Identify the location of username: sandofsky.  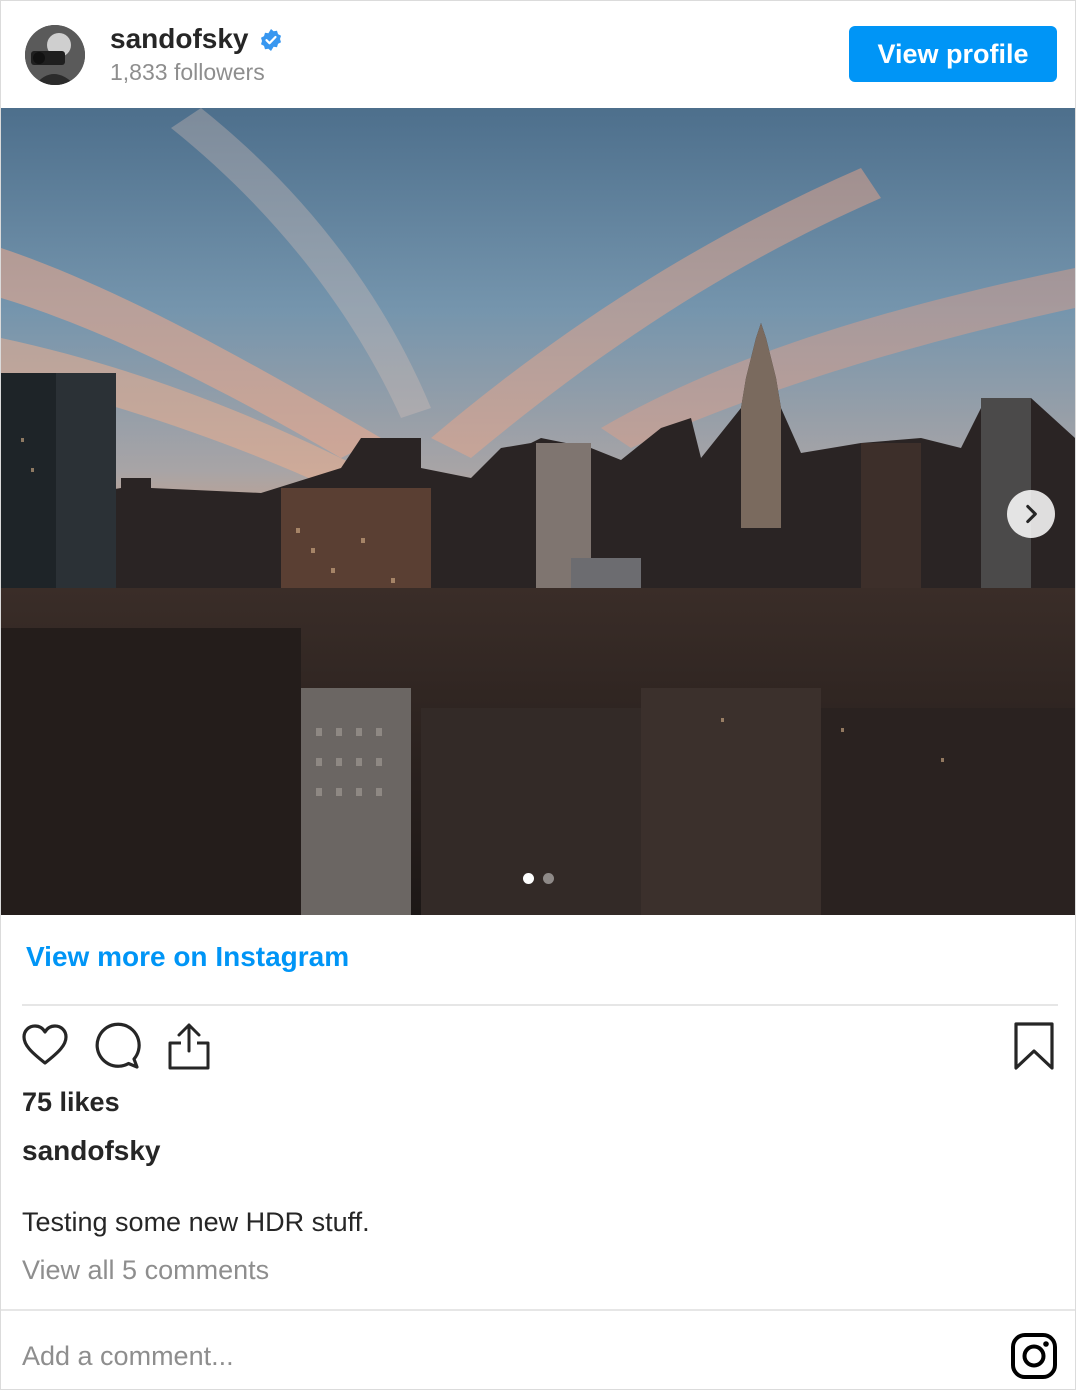
(196, 39).